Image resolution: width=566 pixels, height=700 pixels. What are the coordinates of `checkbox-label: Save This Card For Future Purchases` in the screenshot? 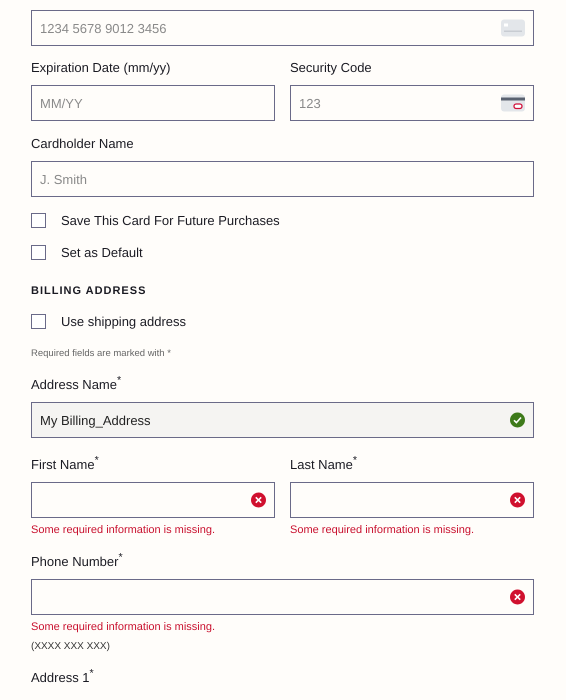 It's located at (170, 220).